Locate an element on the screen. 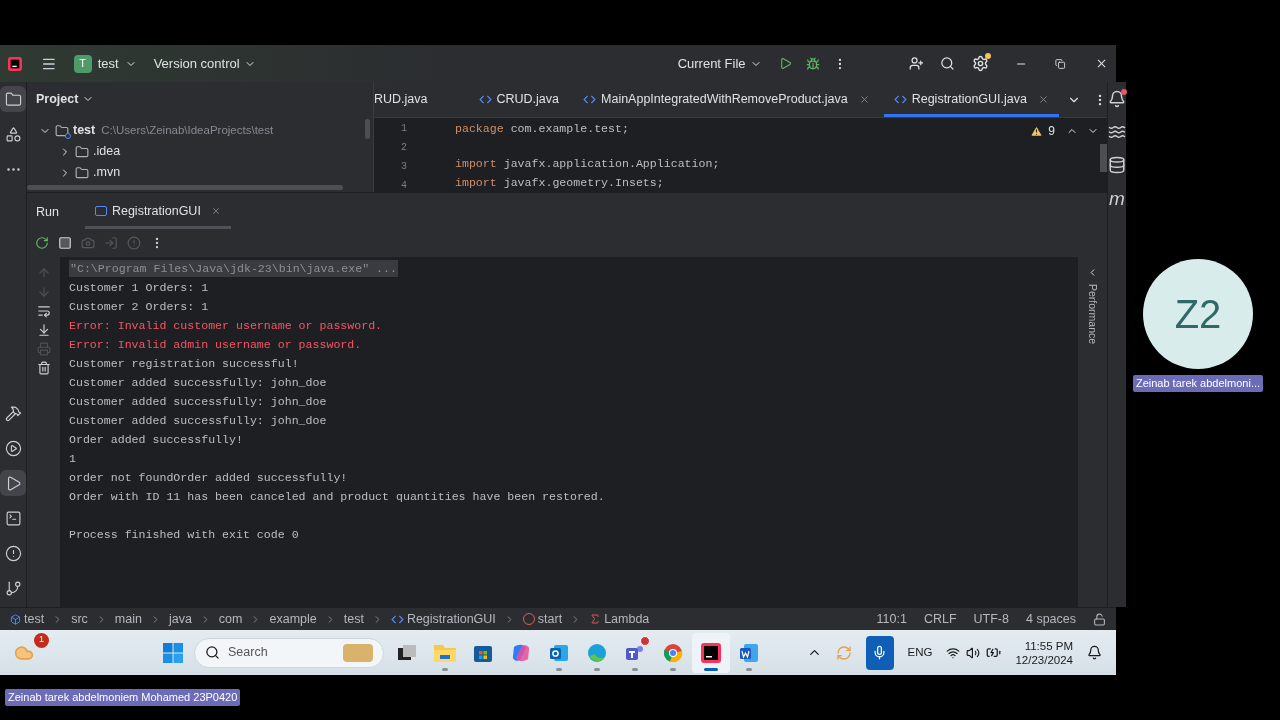 The width and height of the screenshot is (1280, 720). side-panel-tab: Performance is located at coordinates (1092, 314).